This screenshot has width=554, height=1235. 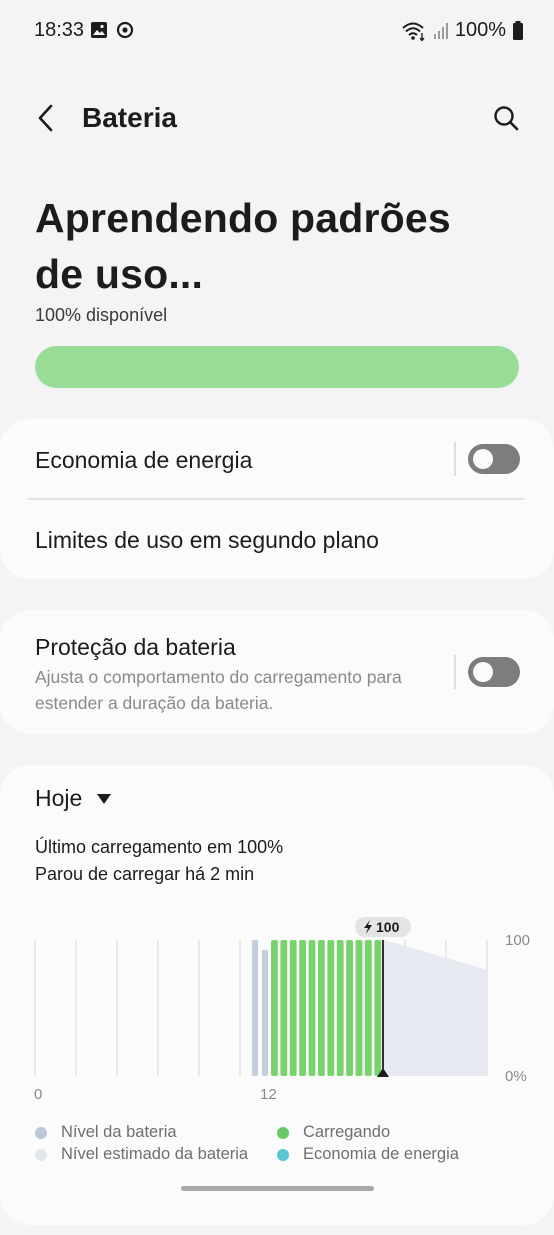 I want to click on power-saving-toggle, so click(x=494, y=459).